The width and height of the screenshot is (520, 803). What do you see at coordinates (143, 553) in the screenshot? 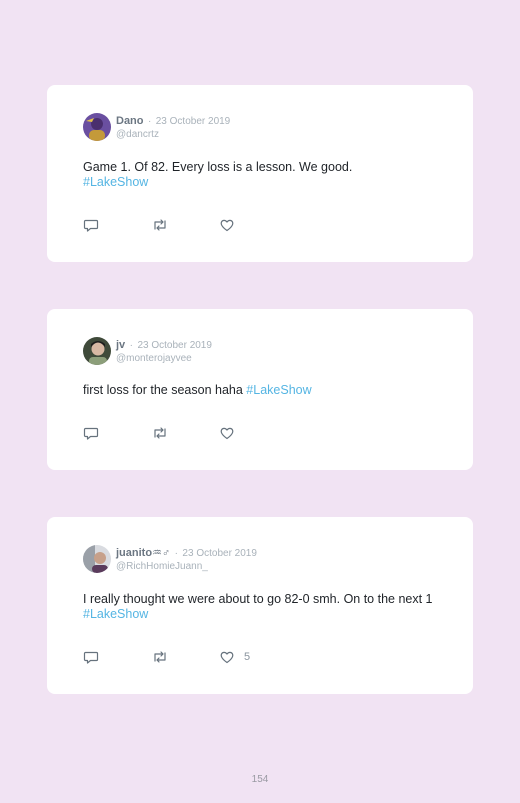
I see `author-name: juanito♒♂` at bounding box center [143, 553].